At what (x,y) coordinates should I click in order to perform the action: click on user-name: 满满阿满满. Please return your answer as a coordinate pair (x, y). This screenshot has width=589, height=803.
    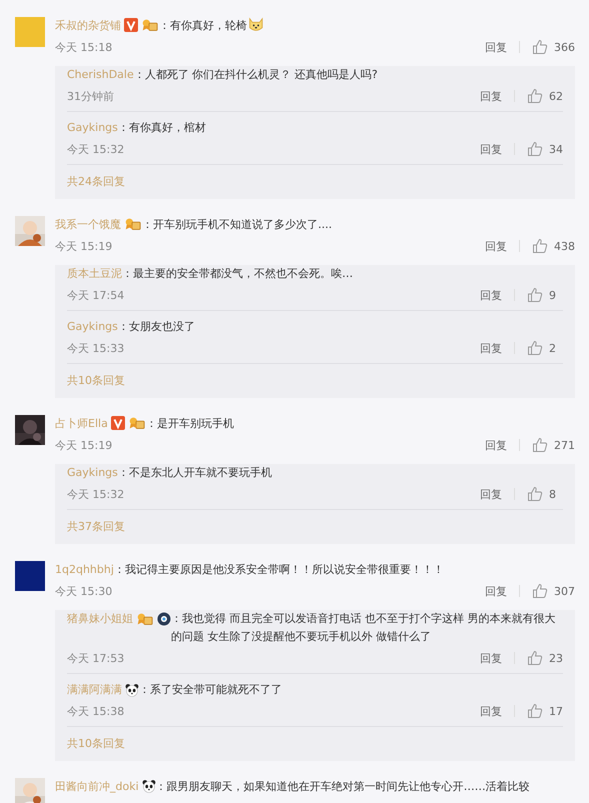
    Looking at the image, I should click on (94, 690).